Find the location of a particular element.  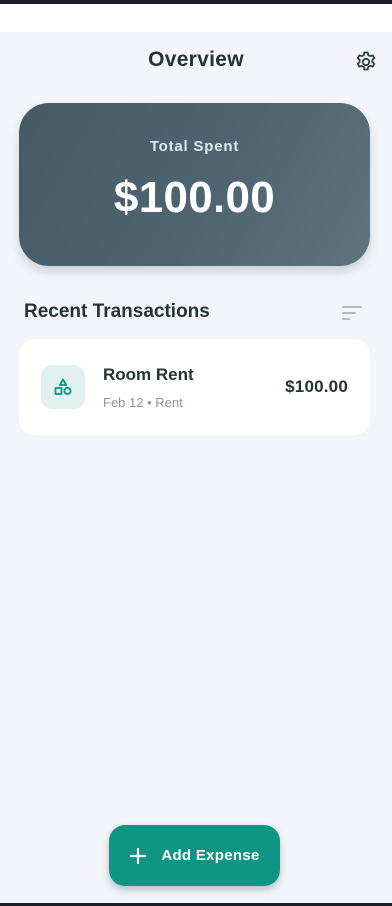

status-time: 3:12 is located at coordinates (18, 17).